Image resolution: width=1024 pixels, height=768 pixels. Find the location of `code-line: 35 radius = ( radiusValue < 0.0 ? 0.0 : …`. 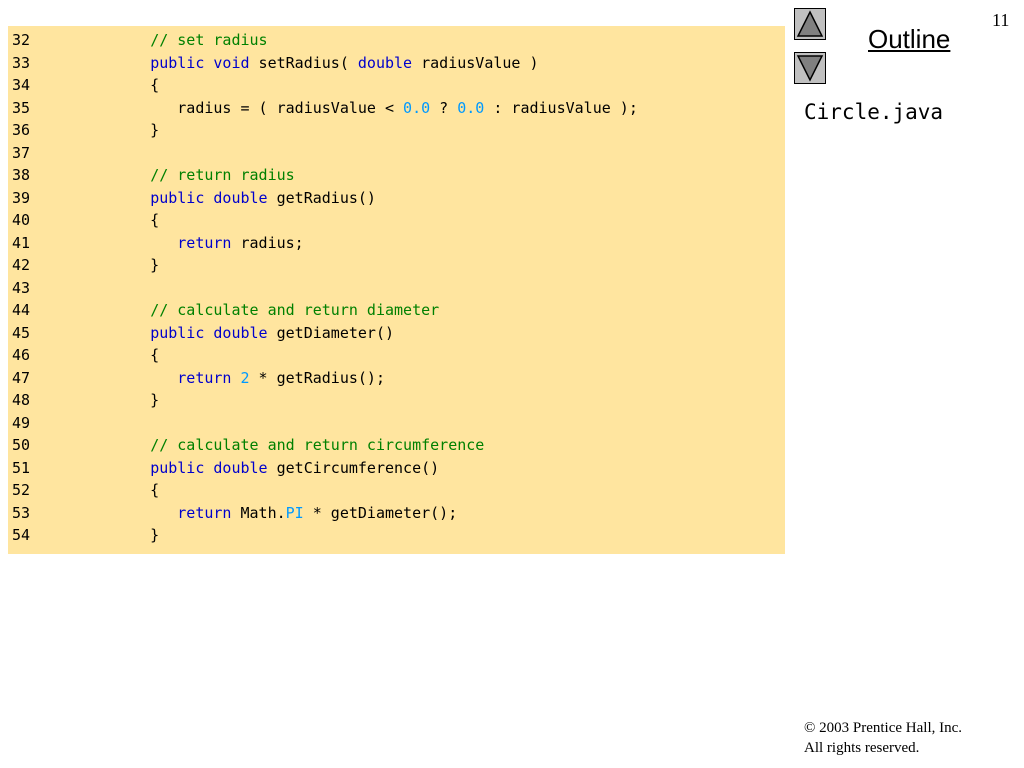

code-line: 35 radius = ( radiusValue < 0.0 ? 0.0 : … is located at coordinates (323, 108).